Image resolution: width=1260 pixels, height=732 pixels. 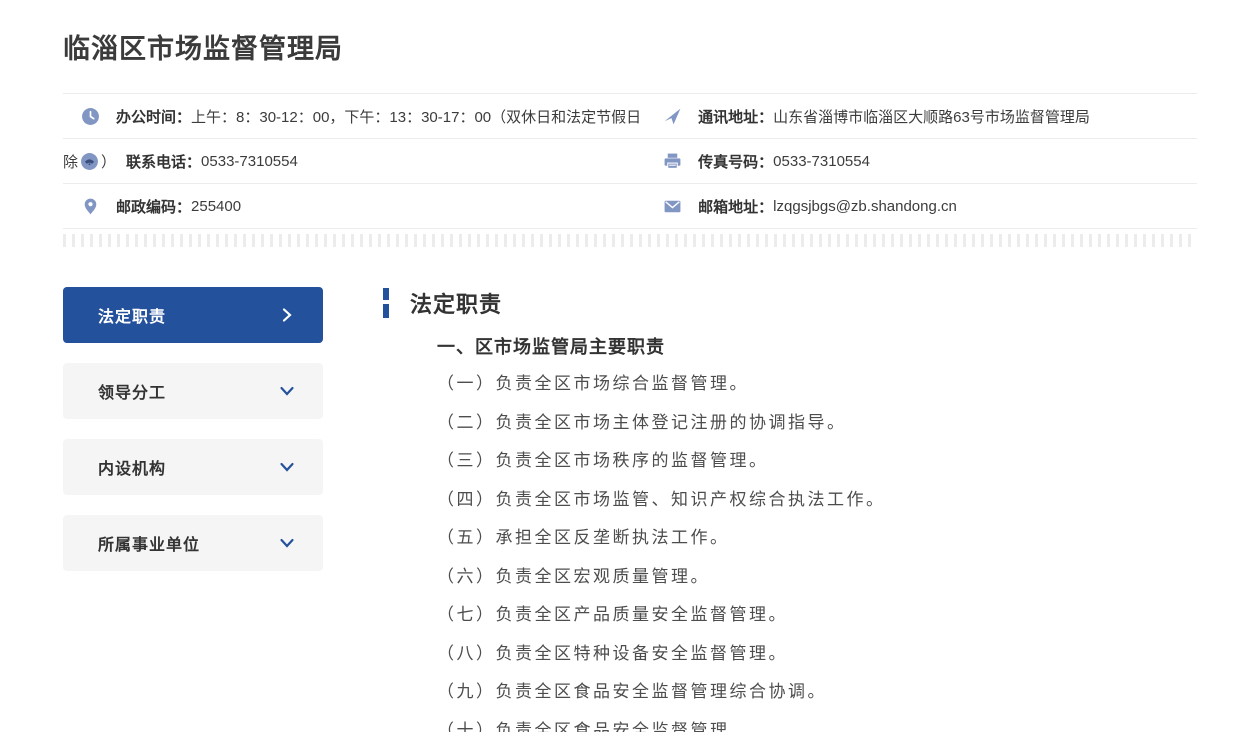 I want to click on address-row: 通讯地址： 山东省淄博市临淄区大顺路63号市场监督管理局, so click(x=919, y=116).